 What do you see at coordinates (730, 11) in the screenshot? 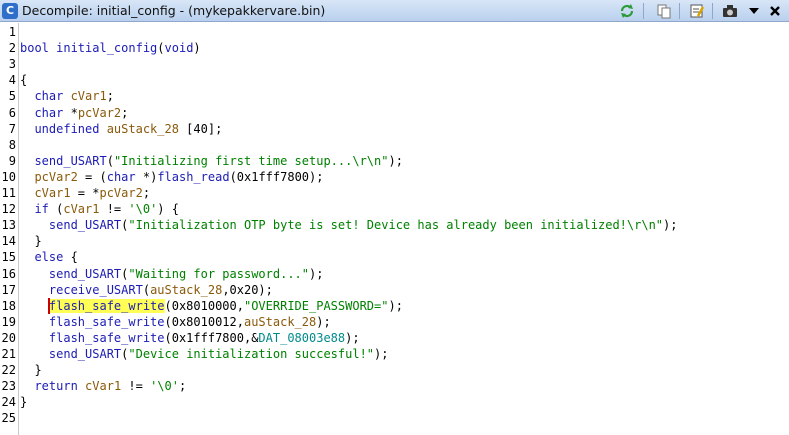
I see `snapshot-button` at bounding box center [730, 11].